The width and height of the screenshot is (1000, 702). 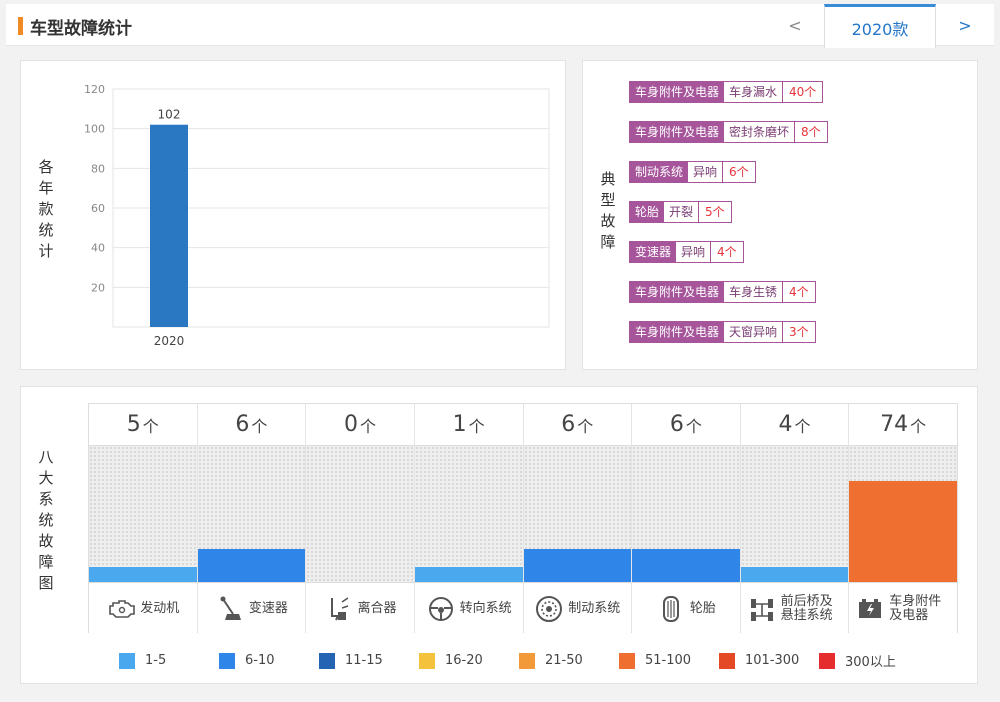 I want to click on engine-icon, so click(x=122, y=608).